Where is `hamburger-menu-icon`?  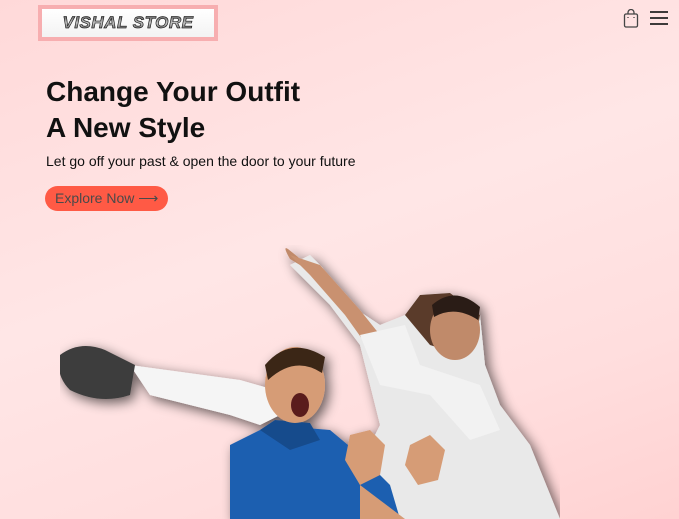
hamburger-menu-icon is located at coordinates (659, 18).